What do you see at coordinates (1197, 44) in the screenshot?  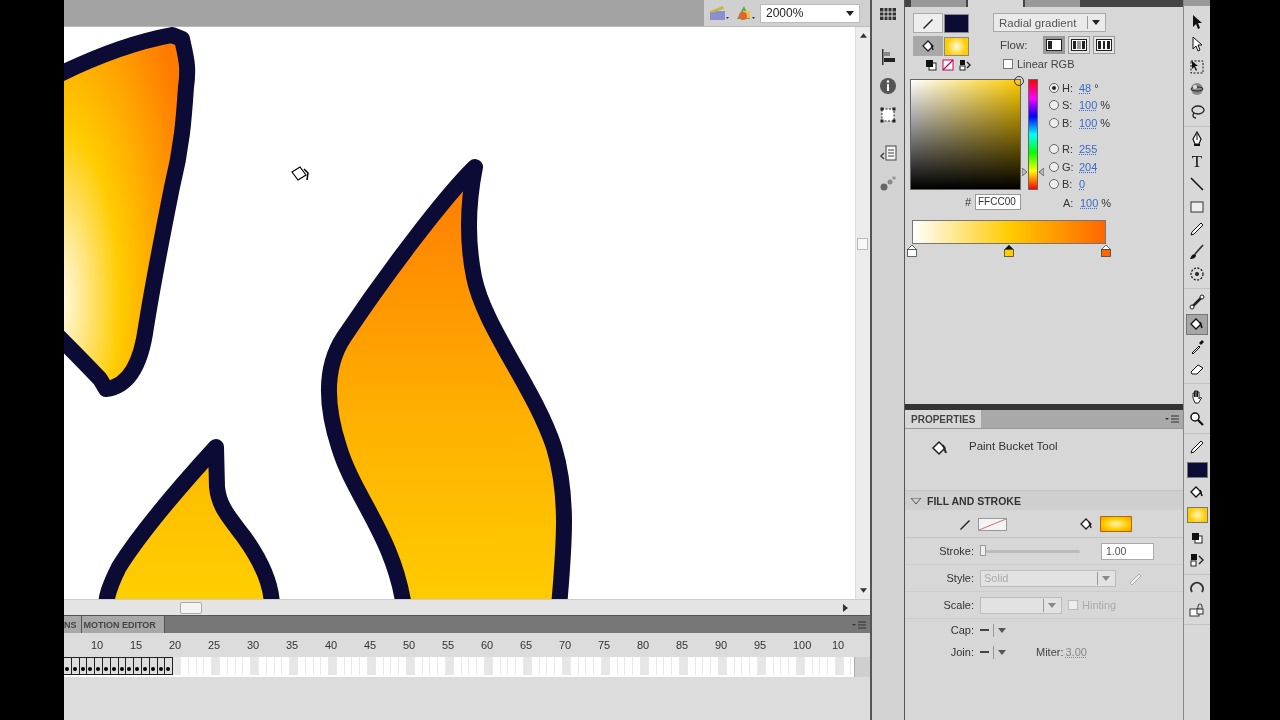 I see `hollow-arrow-icon` at bounding box center [1197, 44].